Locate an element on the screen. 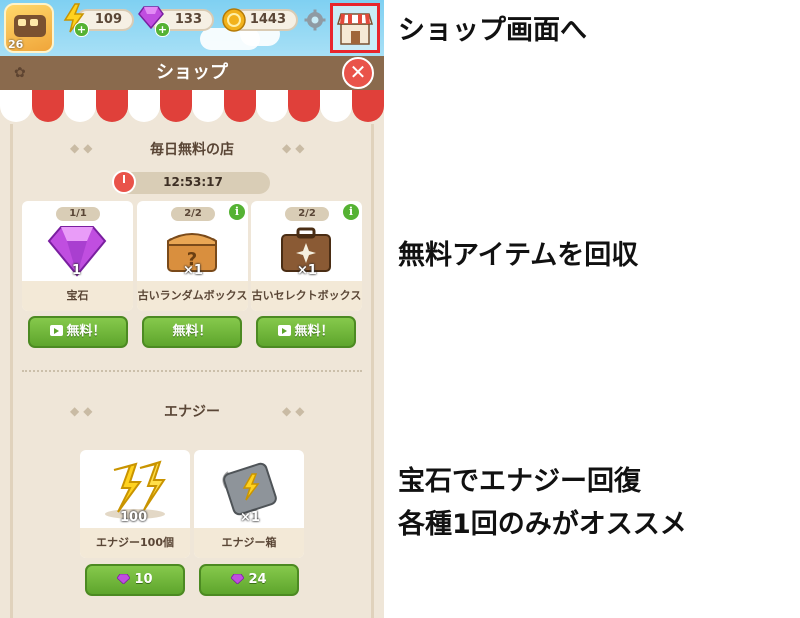 Image resolution: width=800 pixels, height=618 pixels. storefront-icon is located at coordinates (355, 29).